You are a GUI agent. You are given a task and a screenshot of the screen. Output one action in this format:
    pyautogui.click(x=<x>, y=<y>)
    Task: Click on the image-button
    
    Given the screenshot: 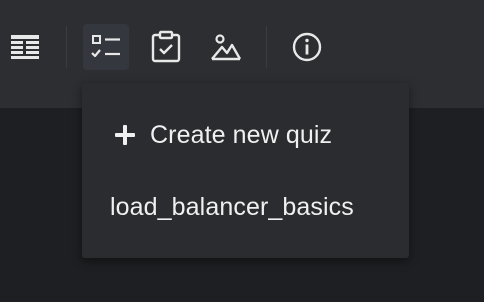 What is the action you would take?
    pyautogui.click(x=226, y=47)
    